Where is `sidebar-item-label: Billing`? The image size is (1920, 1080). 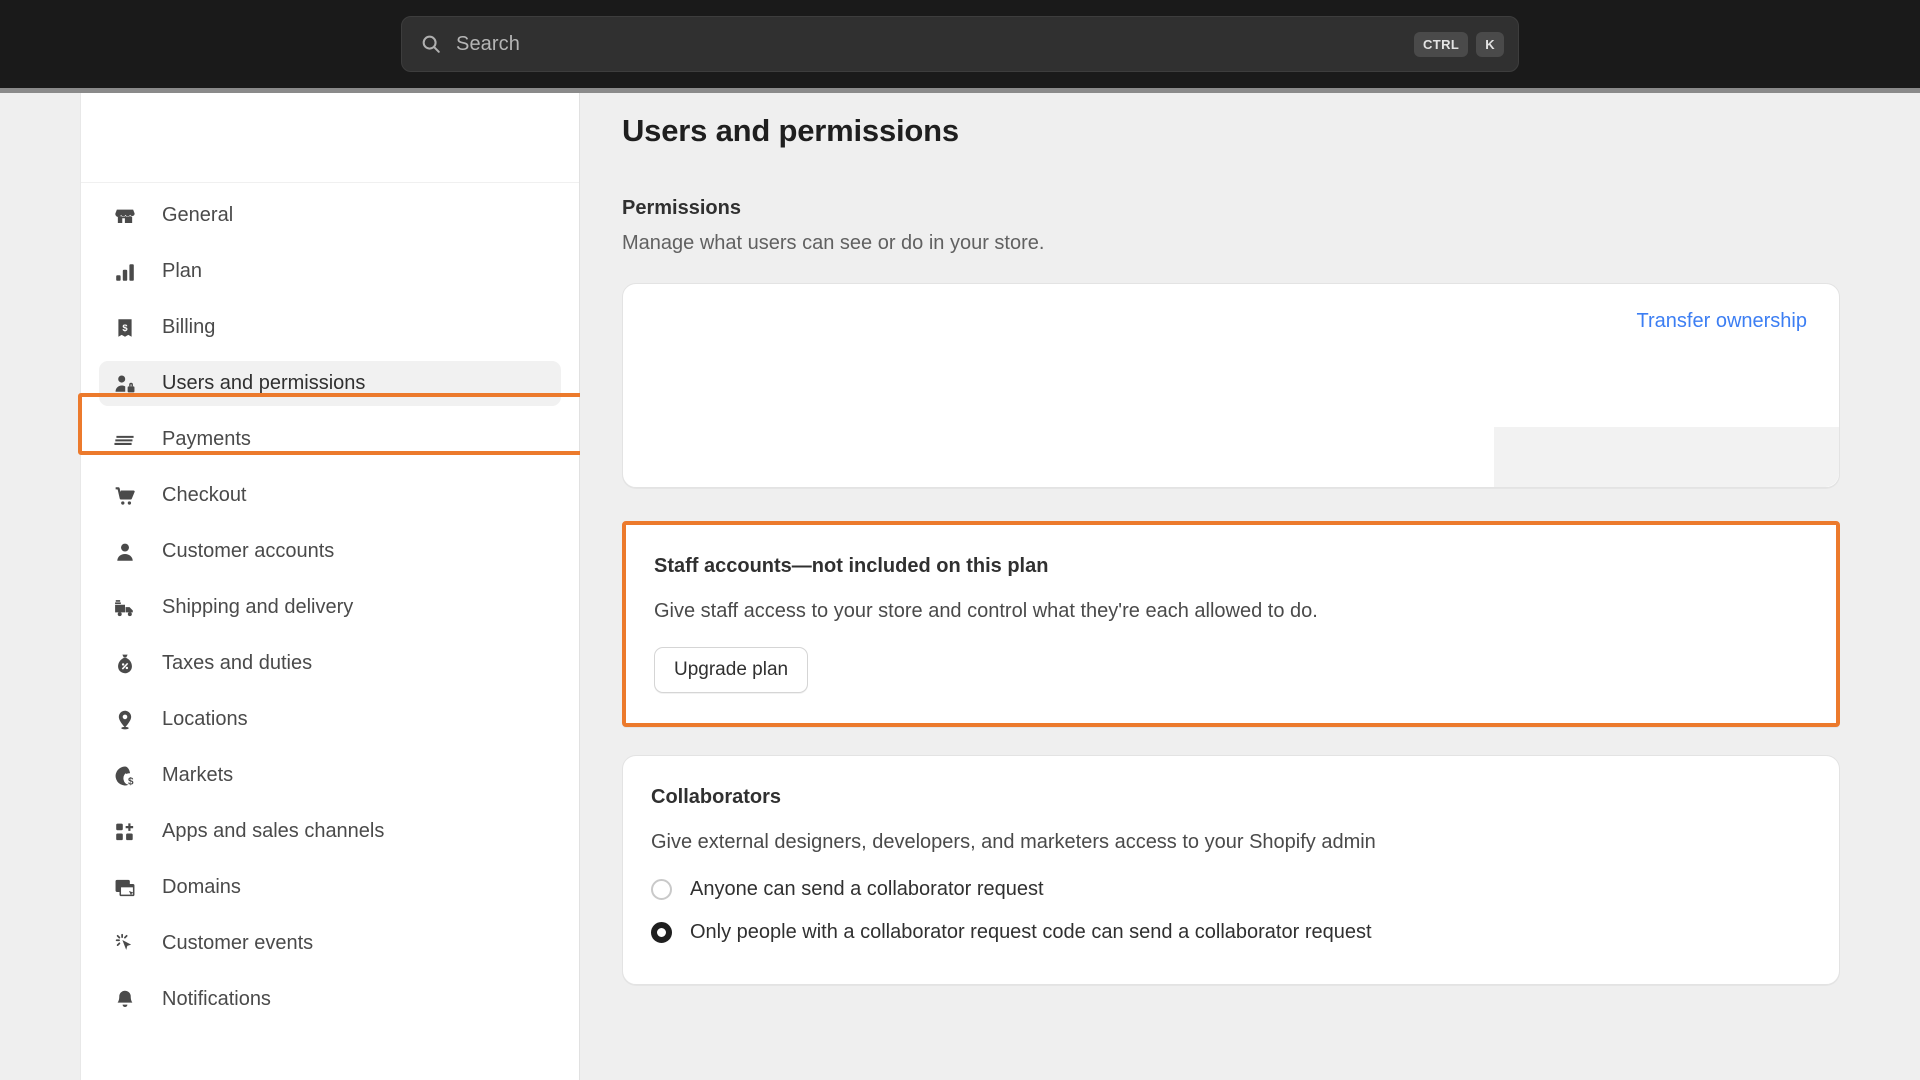
sidebar-item-label: Billing is located at coordinates (189, 327).